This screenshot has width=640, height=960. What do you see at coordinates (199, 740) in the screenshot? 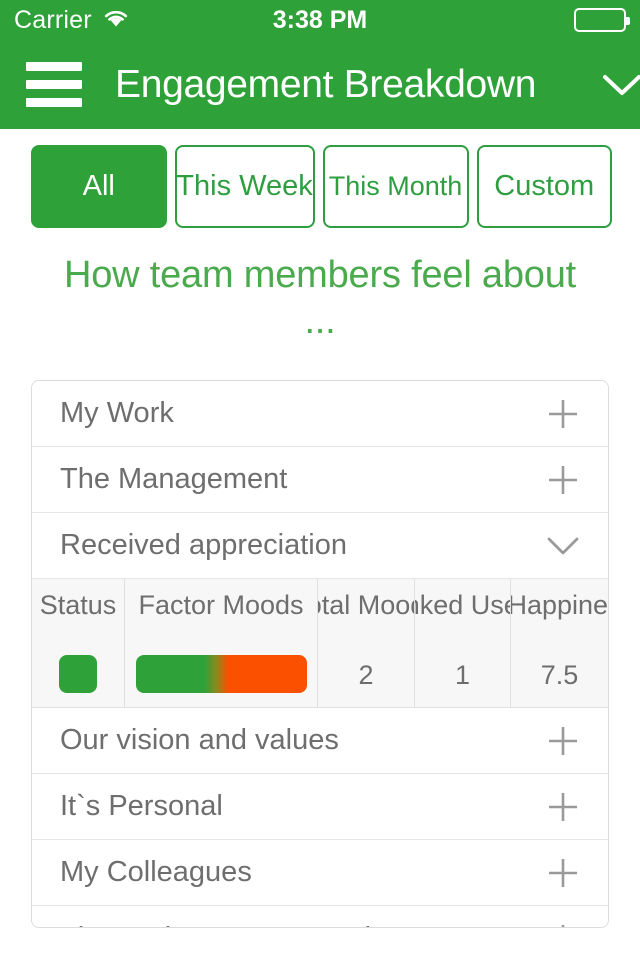
I see `factor-label: Our vision and values` at bounding box center [199, 740].